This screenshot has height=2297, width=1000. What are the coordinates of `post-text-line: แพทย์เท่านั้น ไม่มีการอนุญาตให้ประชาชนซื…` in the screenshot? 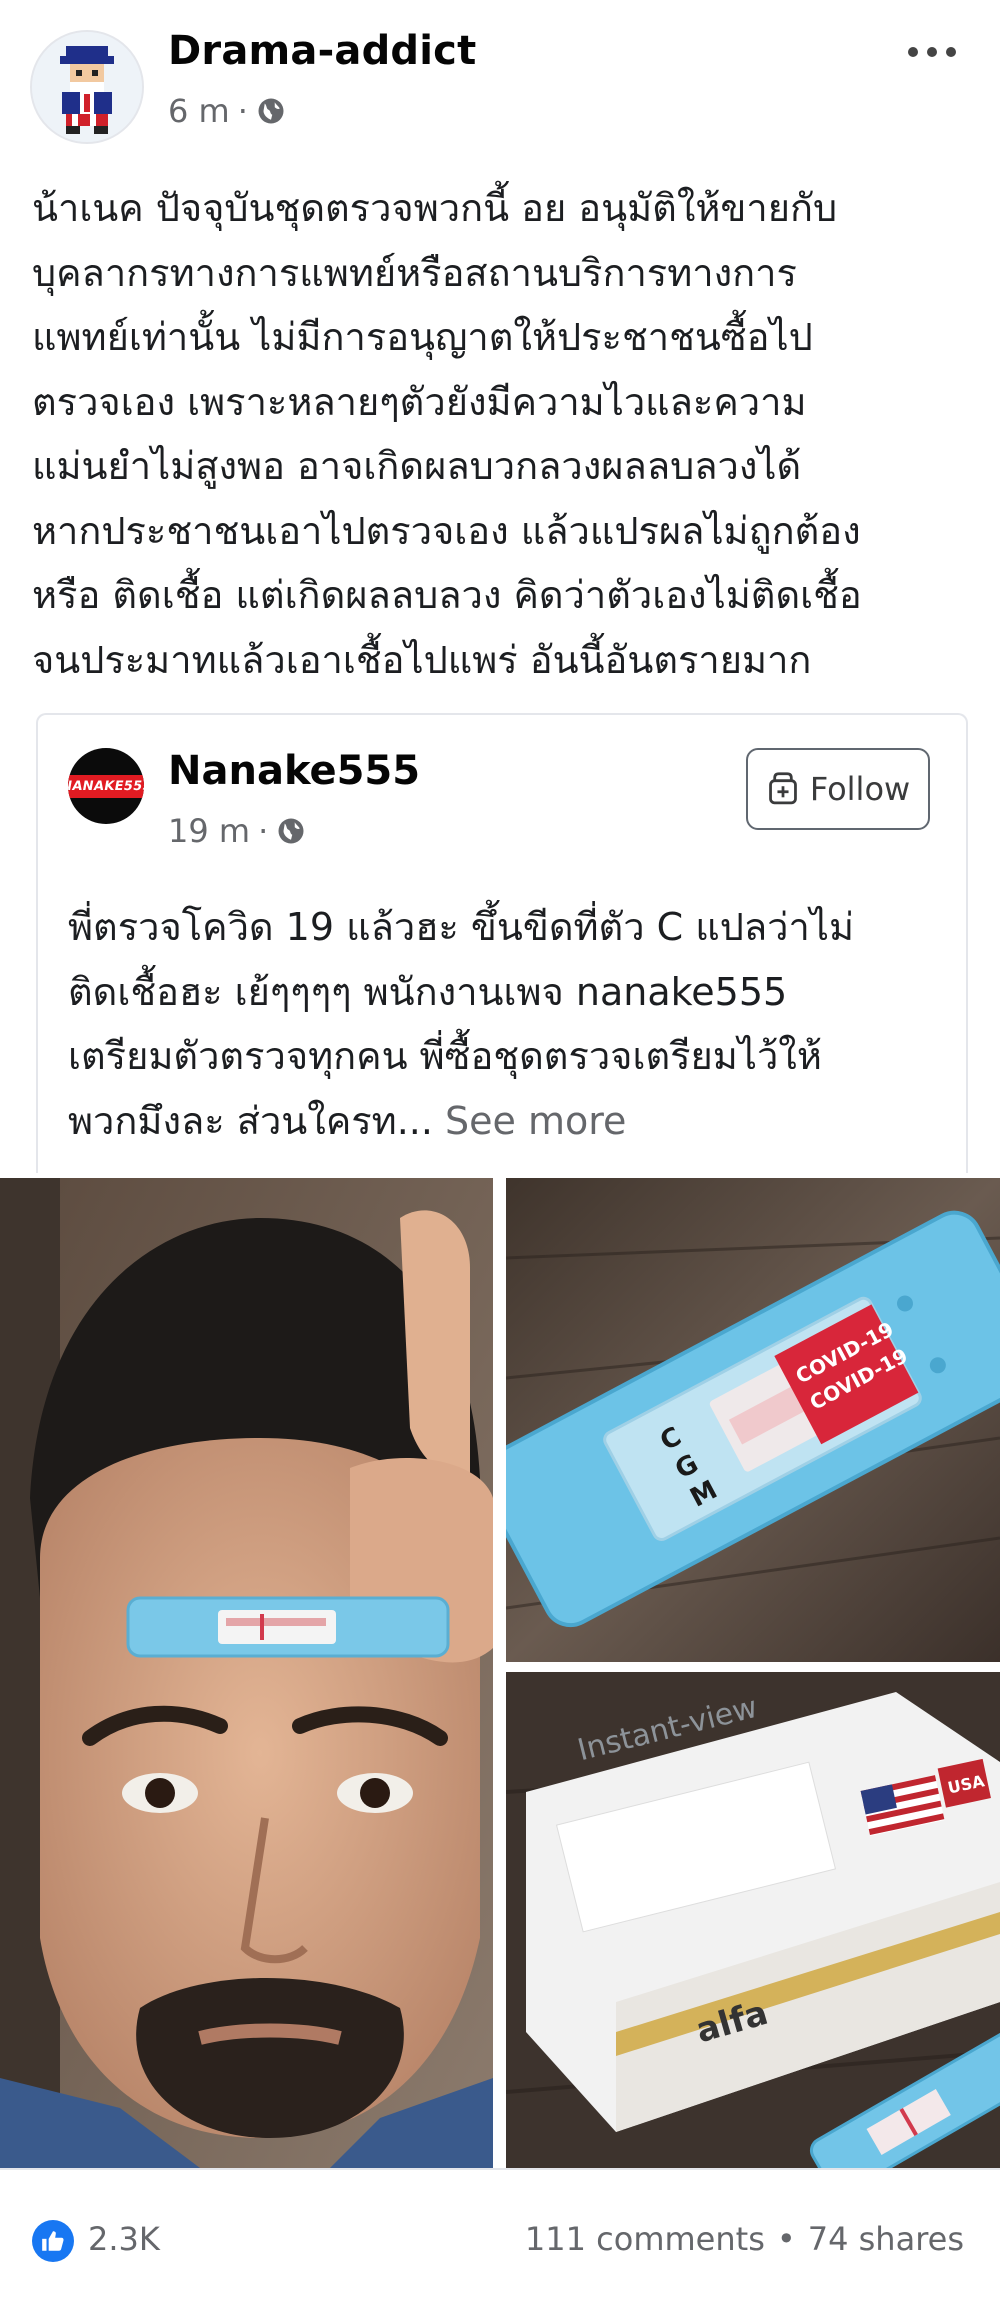 It's located at (422, 337).